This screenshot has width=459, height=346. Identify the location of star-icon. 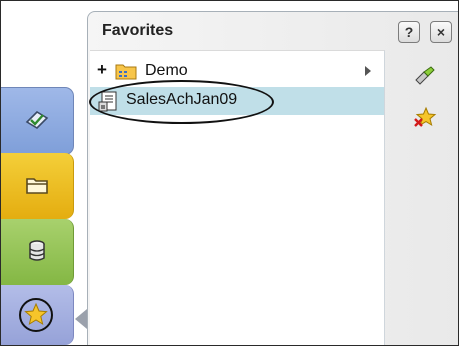
(36, 315).